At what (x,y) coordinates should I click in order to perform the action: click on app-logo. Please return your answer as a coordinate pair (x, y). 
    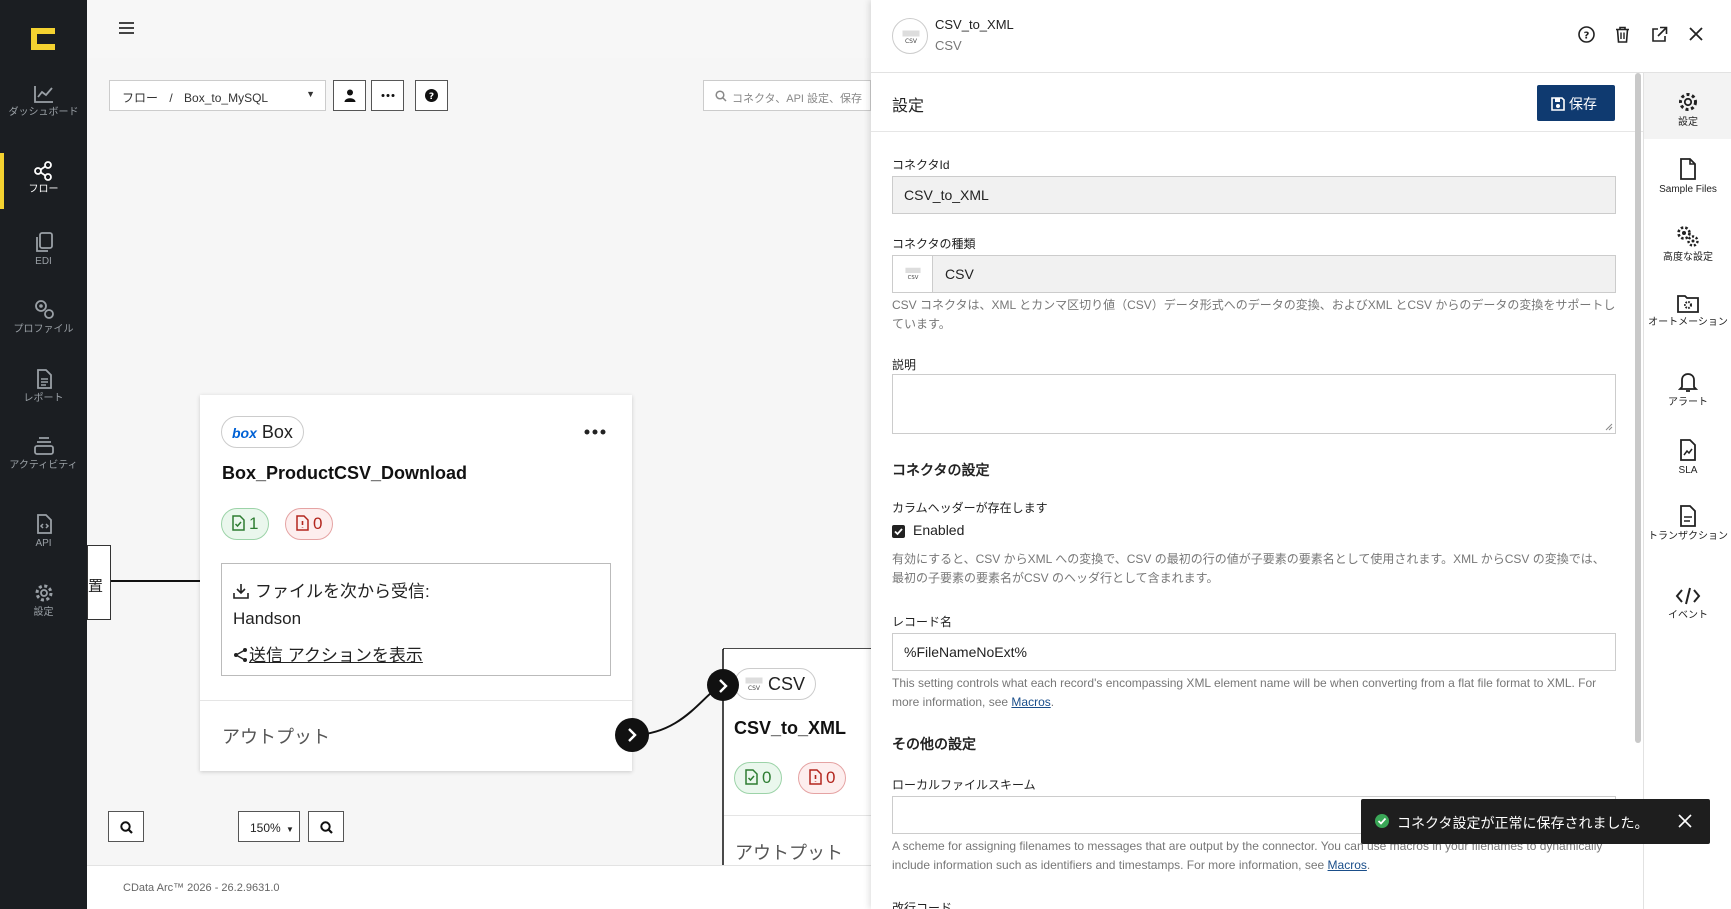
    Looking at the image, I should click on (43, 39).